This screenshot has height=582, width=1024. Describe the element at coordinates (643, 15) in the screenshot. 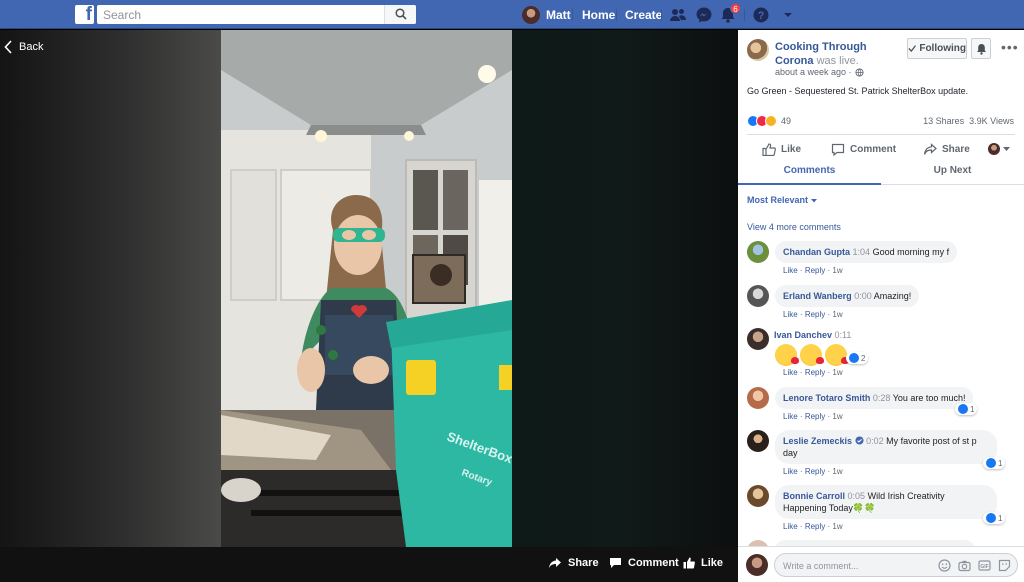

I see `create-link: Create` at that location.